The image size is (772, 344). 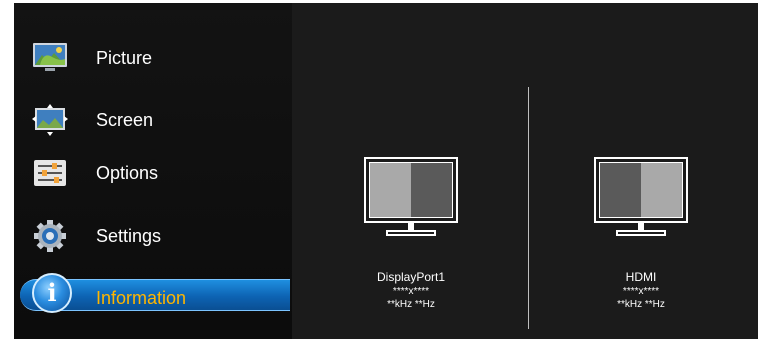 I want to click on menu-item-label: Options, so click(x=127, y=173).